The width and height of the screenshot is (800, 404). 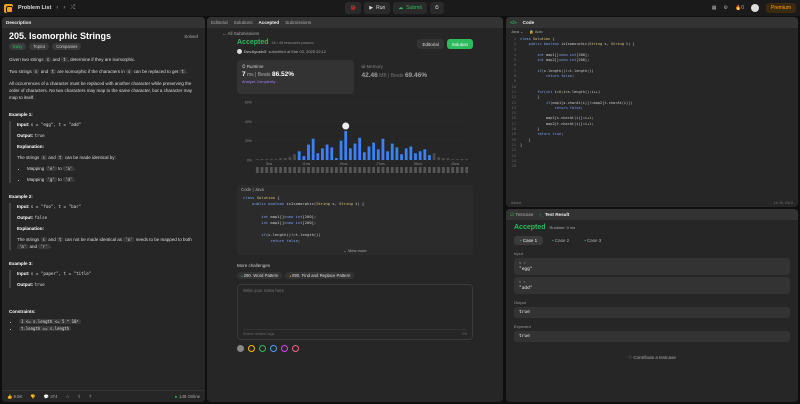 What do you see at coordinates (459, 44) in the screenshot?
I see `solution-button: Solution` at bounding box center [459, 44].